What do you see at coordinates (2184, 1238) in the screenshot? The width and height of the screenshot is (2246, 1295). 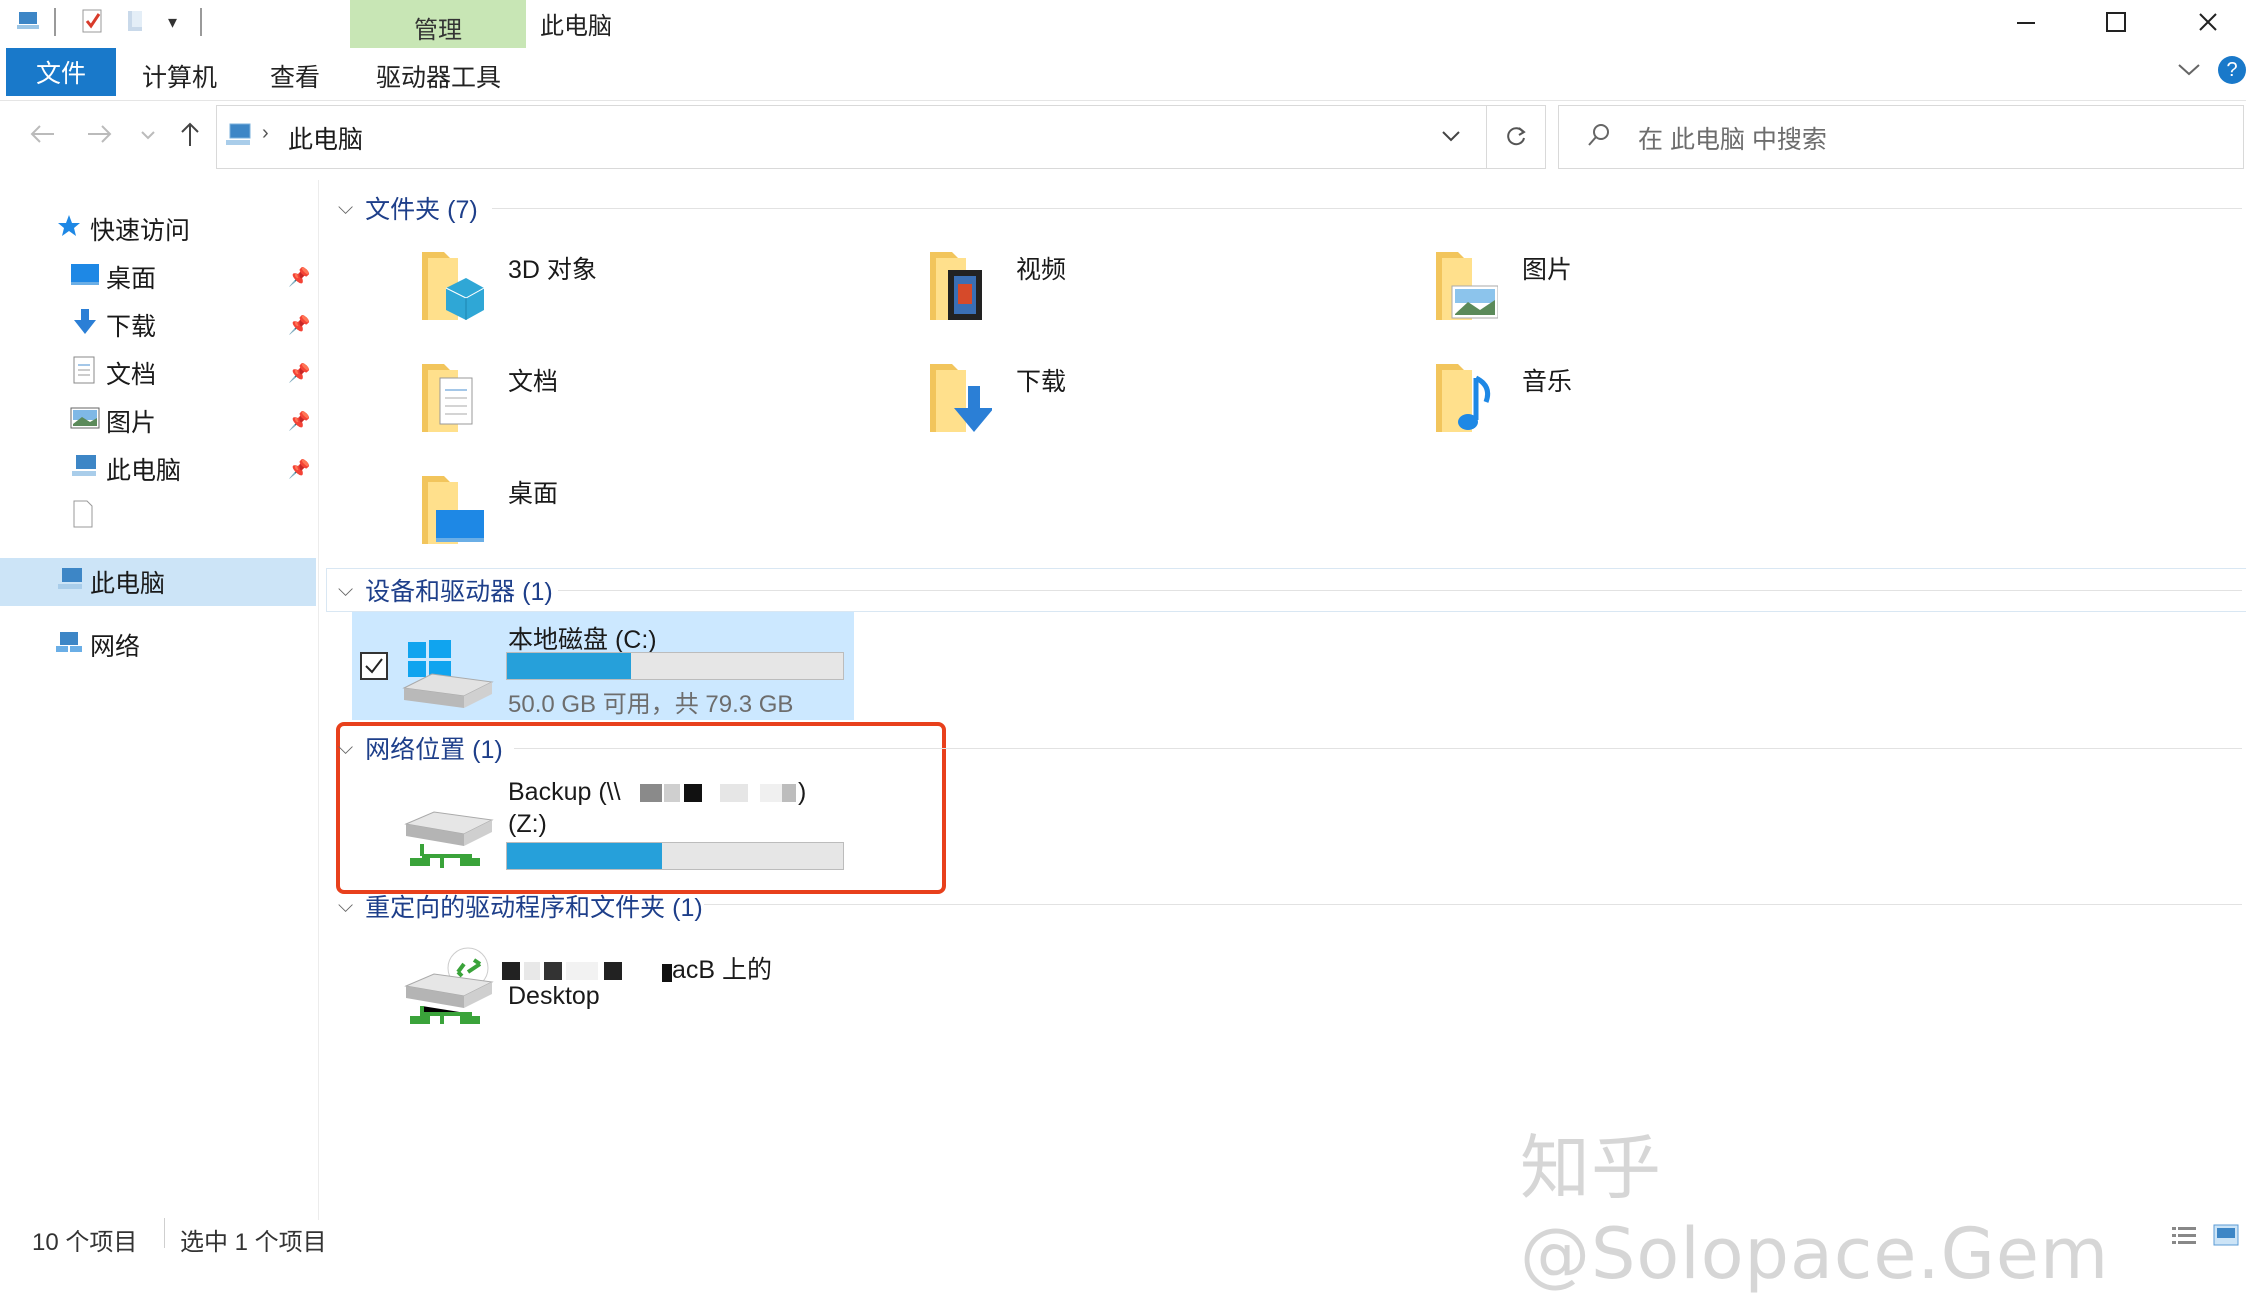 I see `details-view-icon` at bounding box center [2184, 1238].